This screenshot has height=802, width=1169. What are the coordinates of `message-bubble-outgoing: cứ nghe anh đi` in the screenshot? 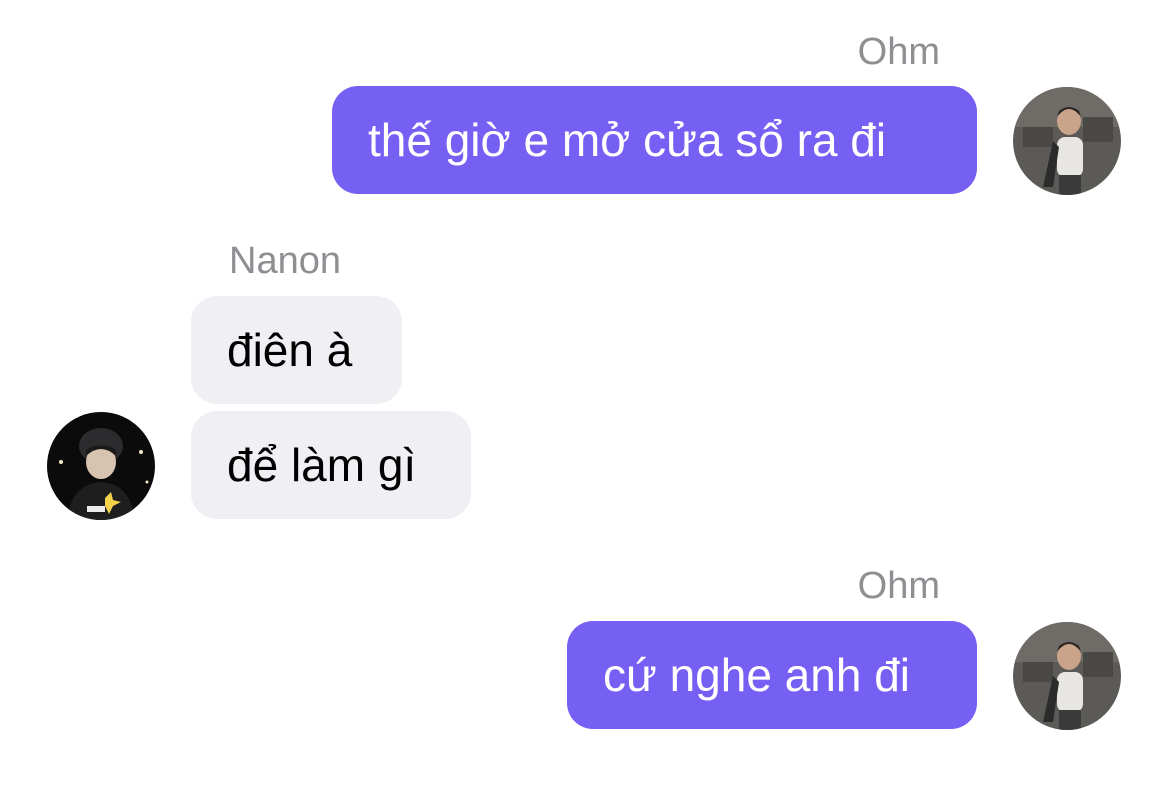 It's located at (772, 675).